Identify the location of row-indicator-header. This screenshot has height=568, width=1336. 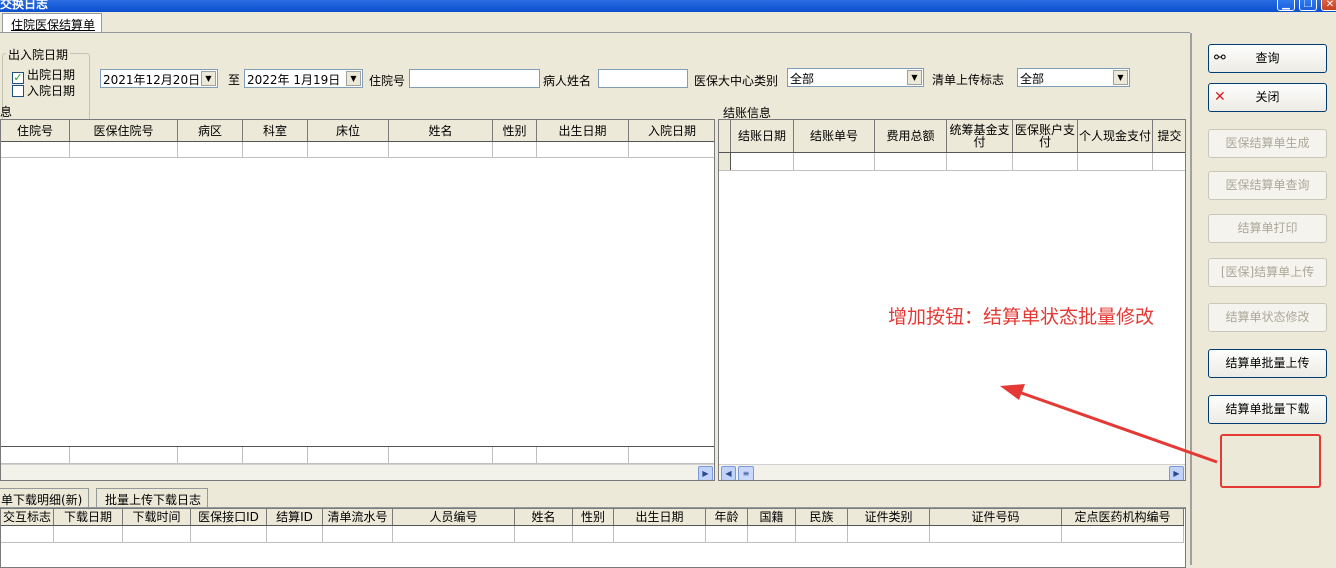
(725, 136).